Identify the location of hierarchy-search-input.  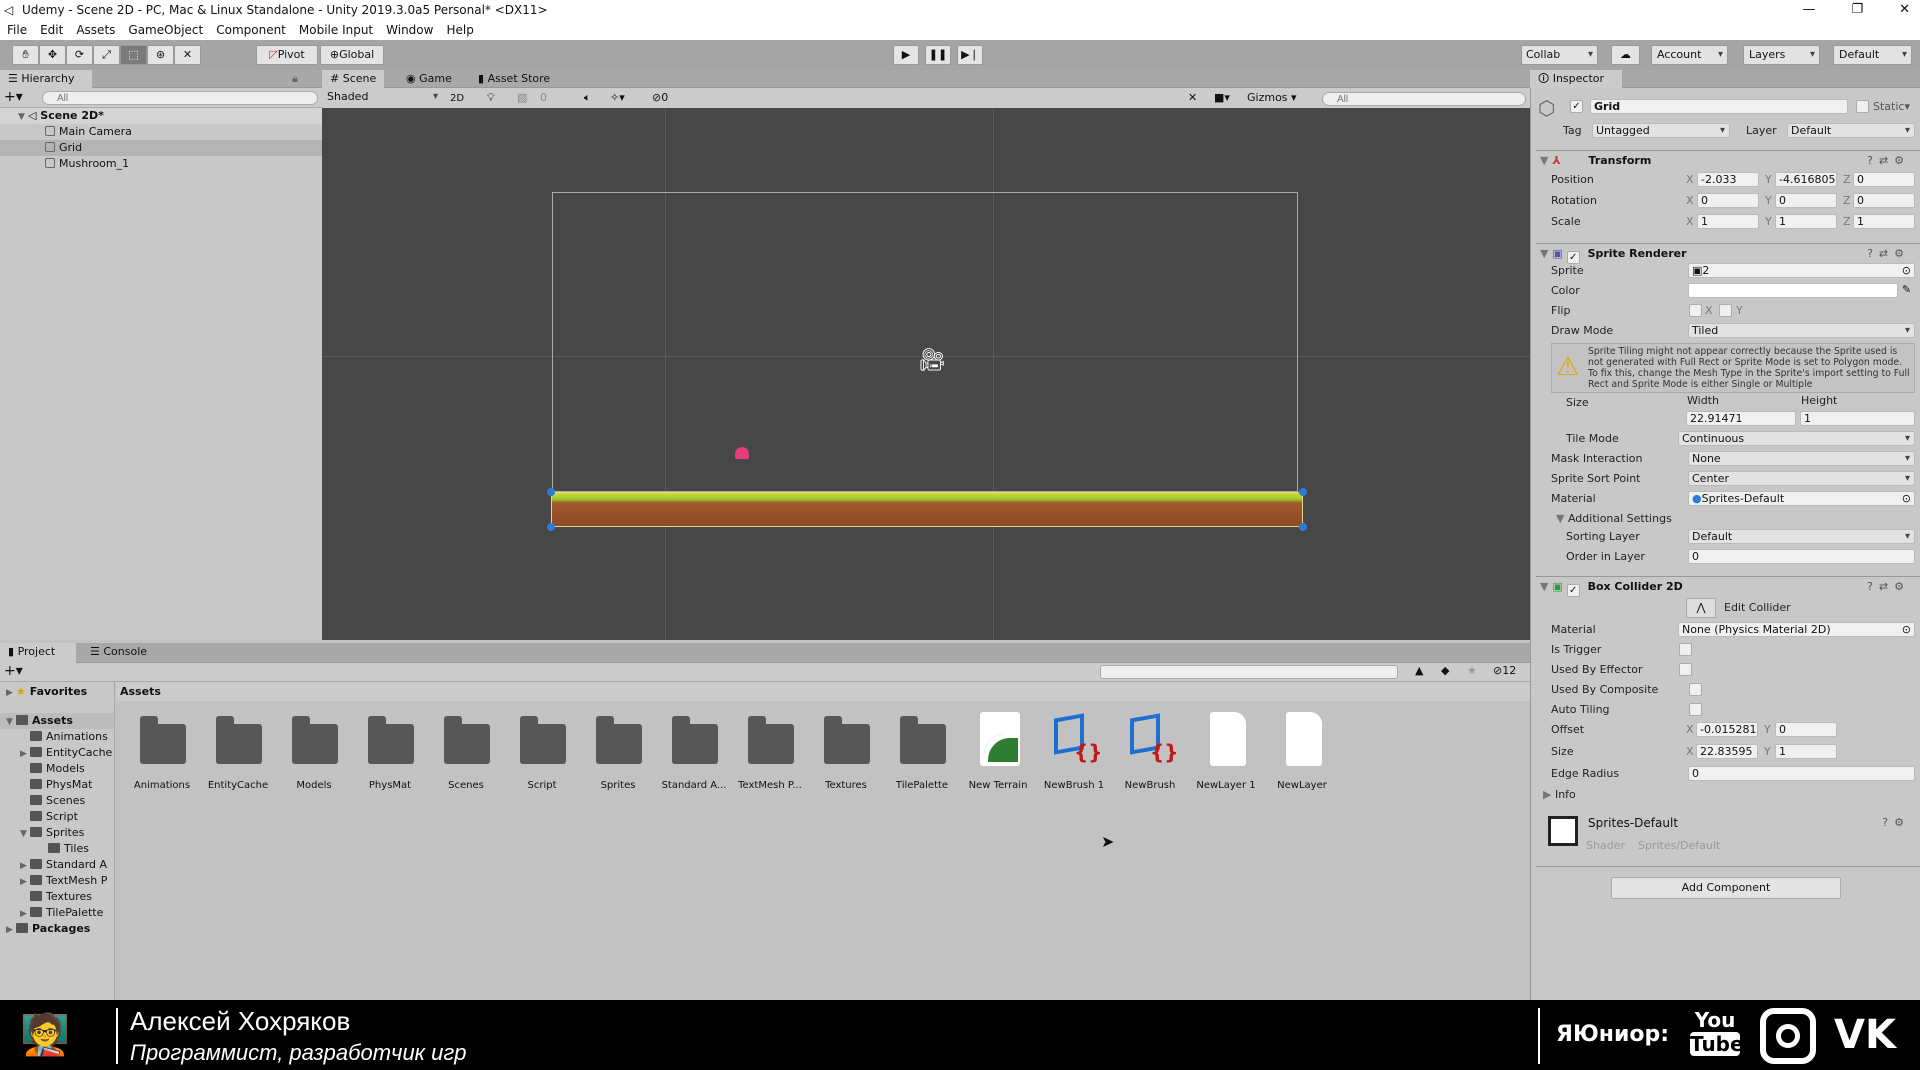
(180, 98).